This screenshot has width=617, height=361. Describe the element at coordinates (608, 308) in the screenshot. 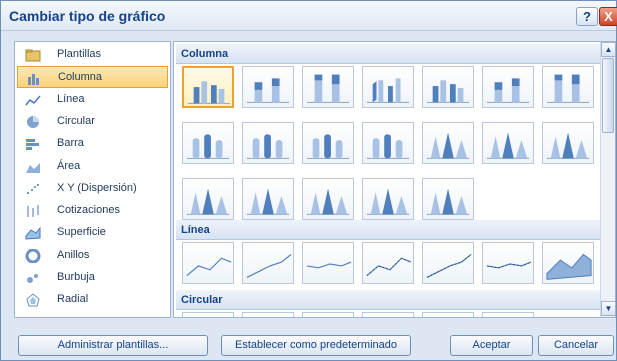

I see `scroll-down-arrow-icon: ▼` at that location.